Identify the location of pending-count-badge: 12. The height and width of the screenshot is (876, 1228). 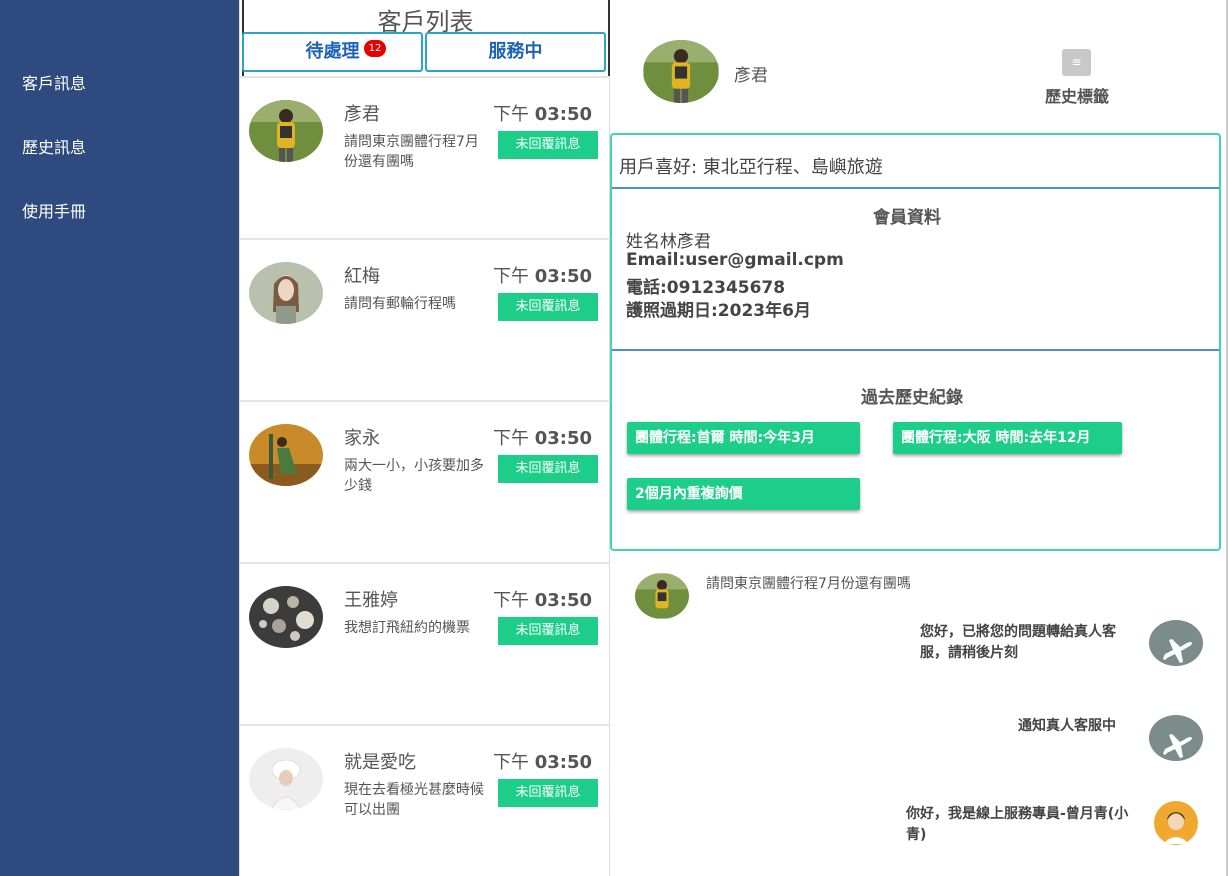
(375, 48).